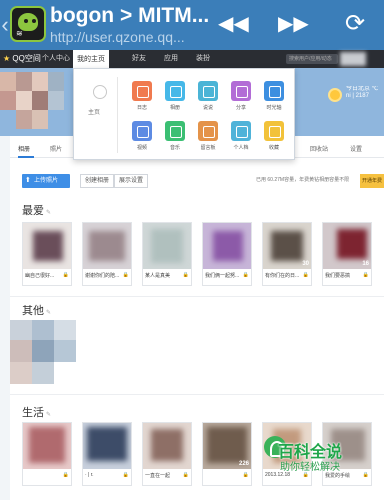 This screenshot has width=384, height=500. I want to click on refresh-icon: ⟳, so click(355, 24).